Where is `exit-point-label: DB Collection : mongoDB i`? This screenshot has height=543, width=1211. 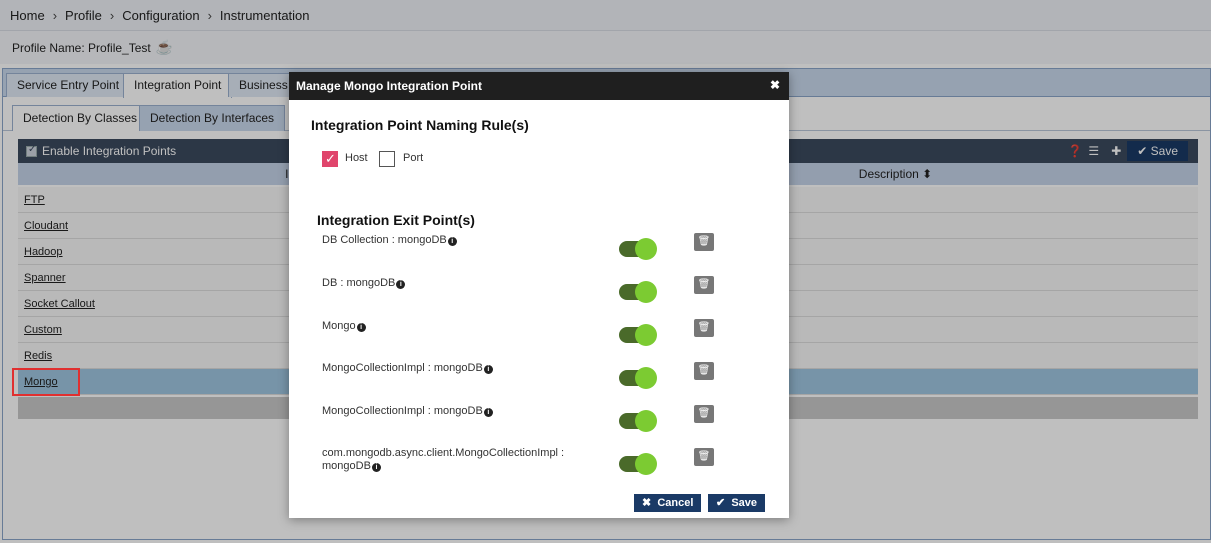 exit-point-label: DB Collection : mongoDB i is located at coordinates (457, 240).